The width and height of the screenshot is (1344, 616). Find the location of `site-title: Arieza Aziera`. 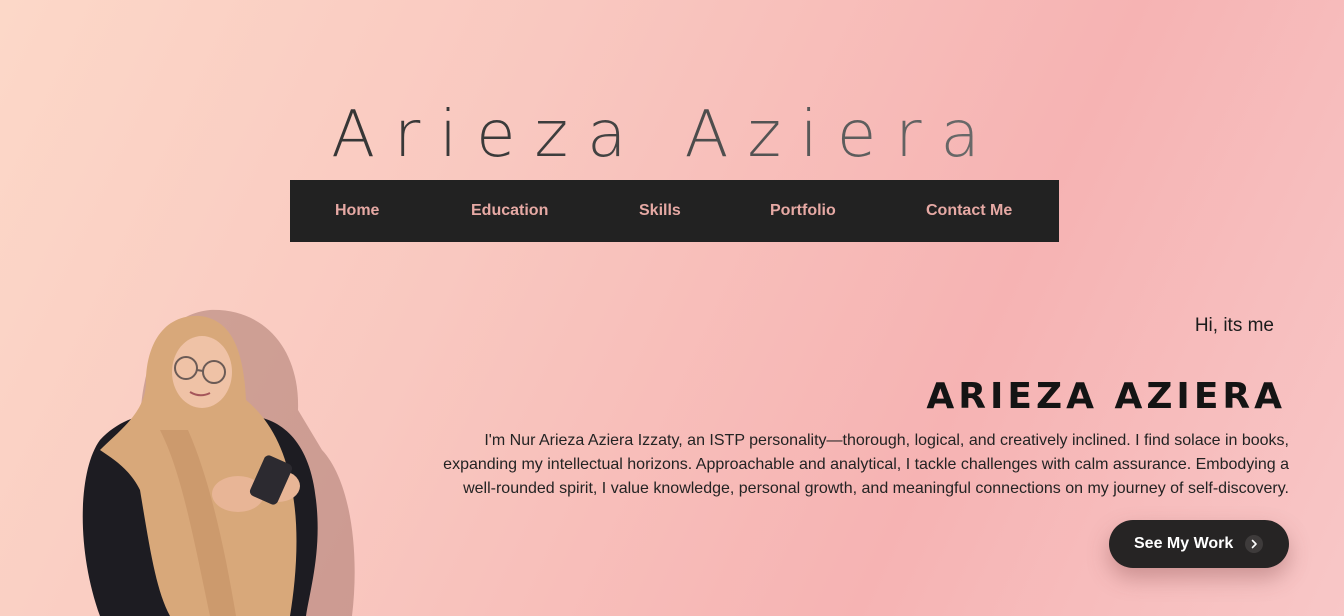

site-title: Arieza Aziera is located at coordinates (665, 135).